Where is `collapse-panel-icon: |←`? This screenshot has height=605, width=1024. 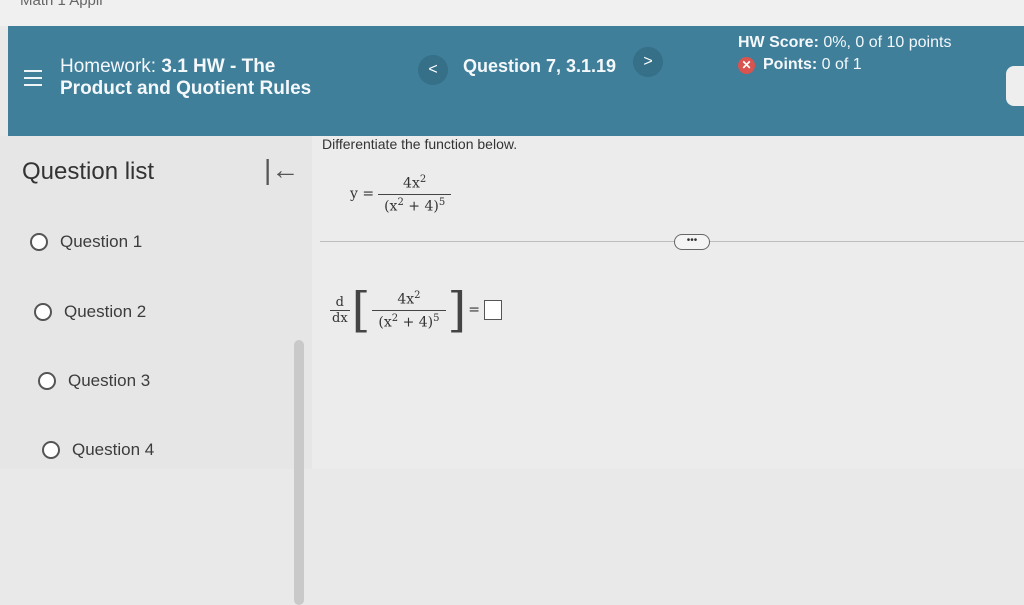
collapse-panel-icon: |← is located at coordinates (281, 170).